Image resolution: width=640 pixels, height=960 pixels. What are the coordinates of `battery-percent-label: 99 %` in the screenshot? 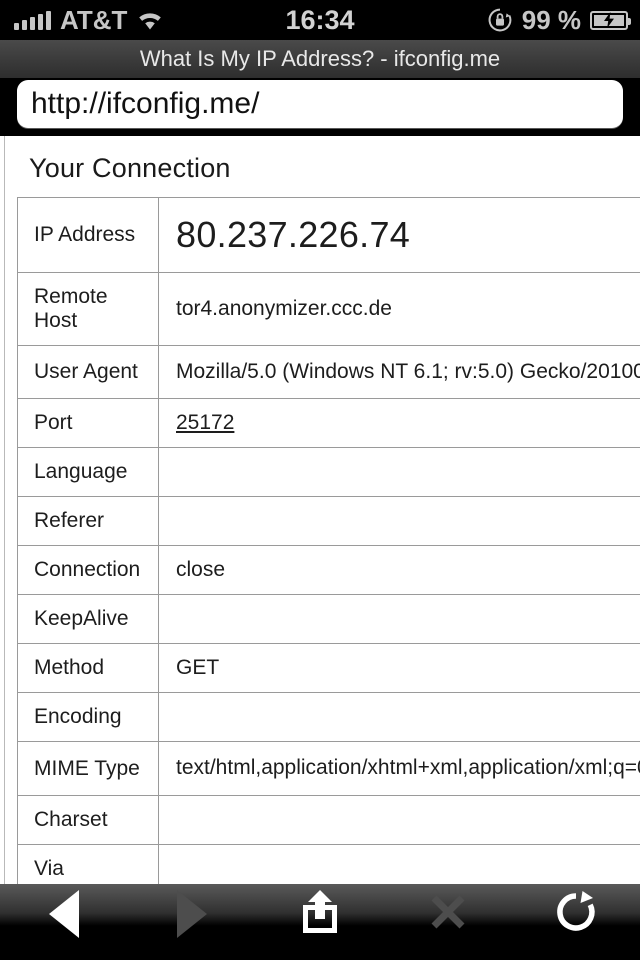 It's located at (551, 19).